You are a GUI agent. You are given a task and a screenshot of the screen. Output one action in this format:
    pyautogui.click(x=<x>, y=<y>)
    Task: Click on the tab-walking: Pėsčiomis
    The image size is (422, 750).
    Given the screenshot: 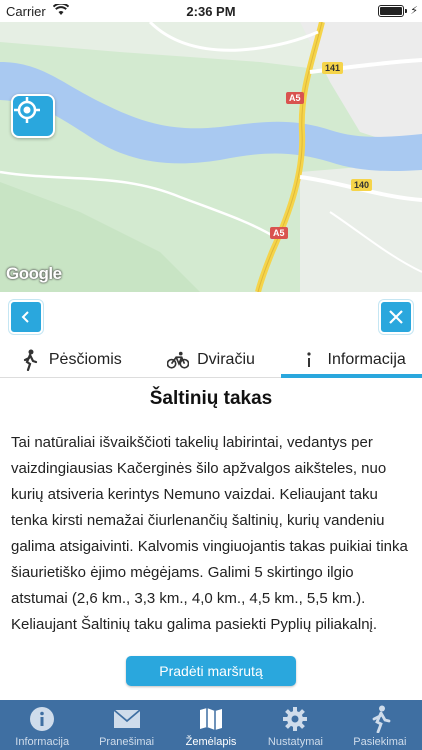 What is the action you would take?
    pyautogui.click(x=70, y=359)
    